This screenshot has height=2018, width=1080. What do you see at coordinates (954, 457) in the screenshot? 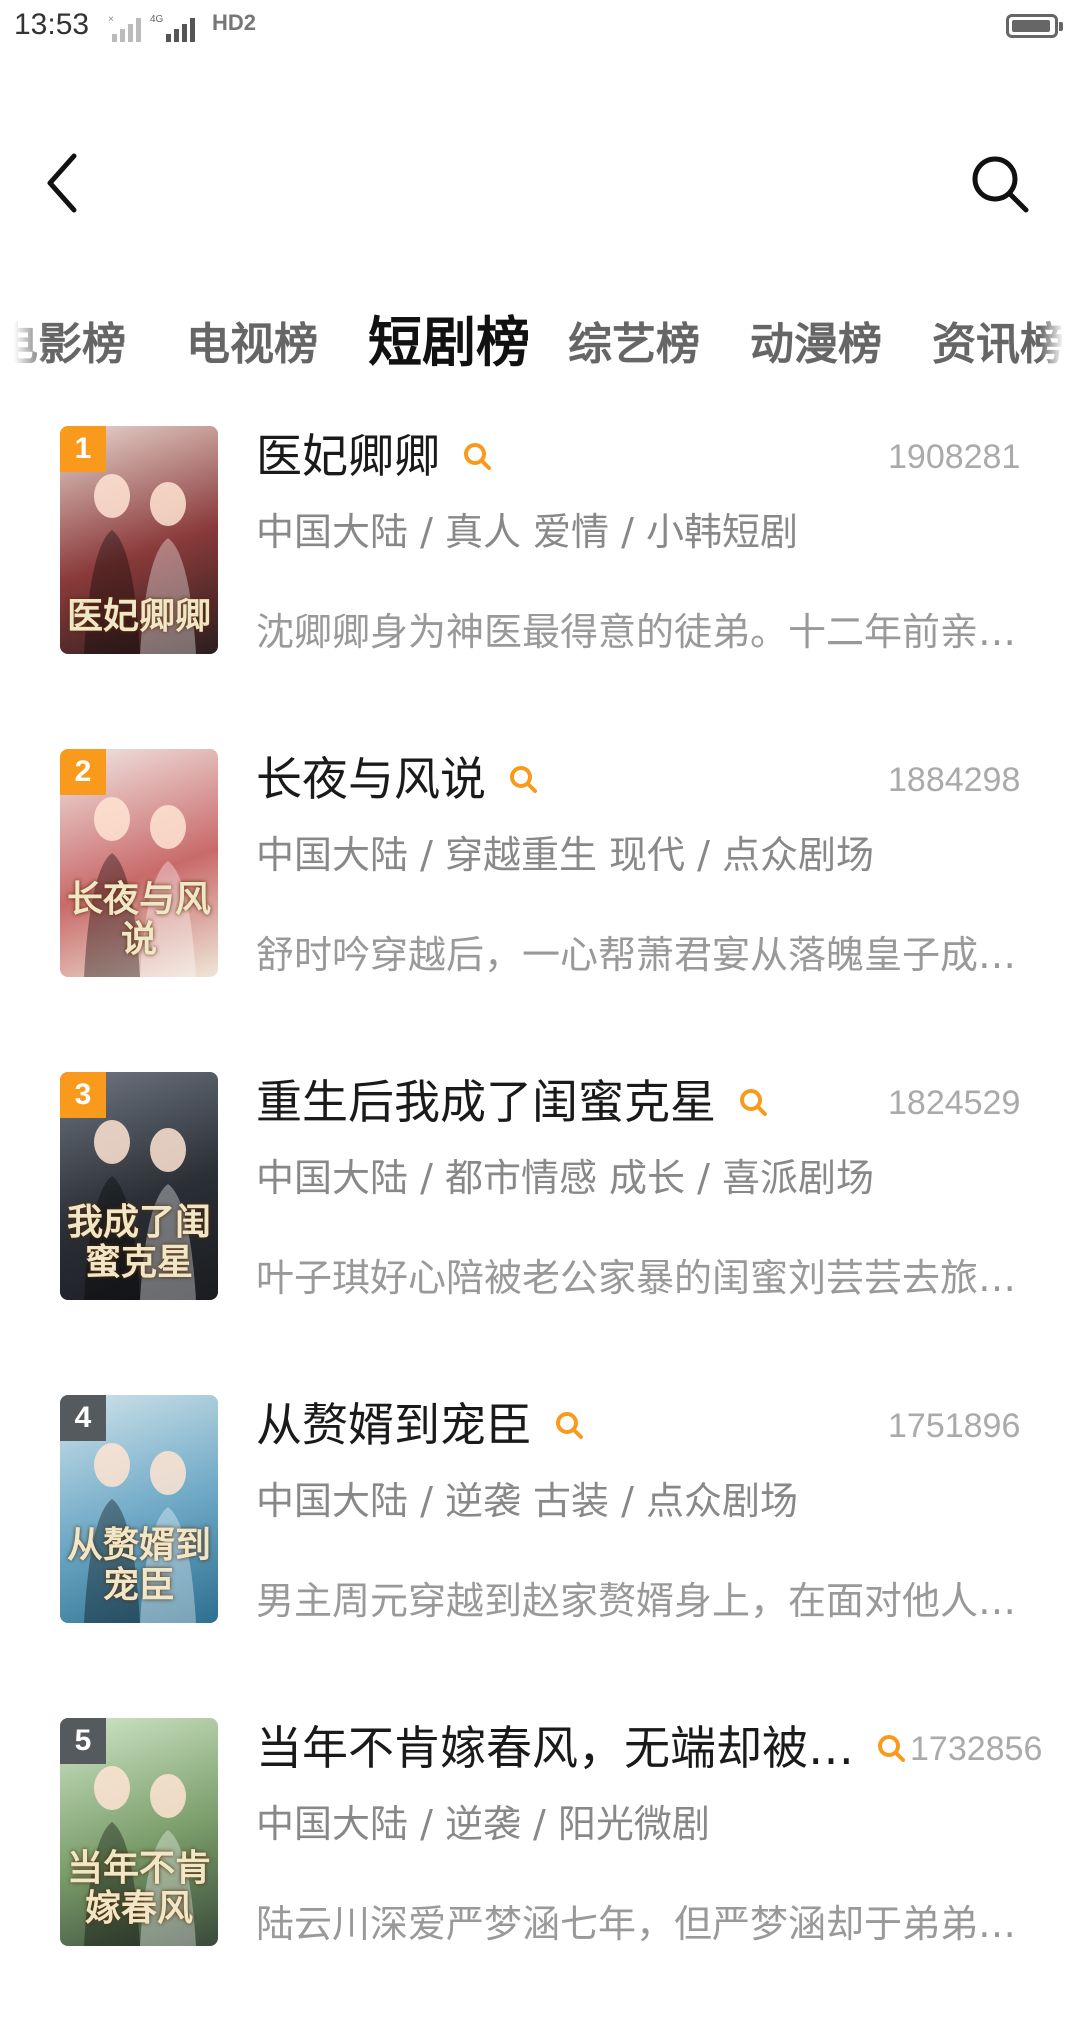
I see `popularity-score: 1908281` at bounding box center [954, 457].